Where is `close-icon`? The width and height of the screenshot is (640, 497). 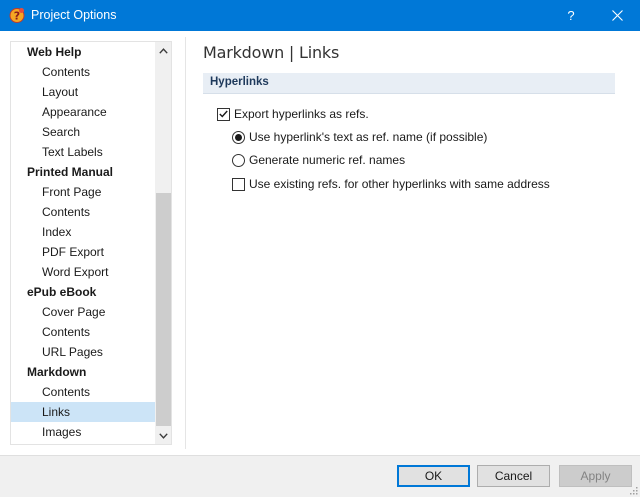 close-icon is located at coordinates (617, 15).